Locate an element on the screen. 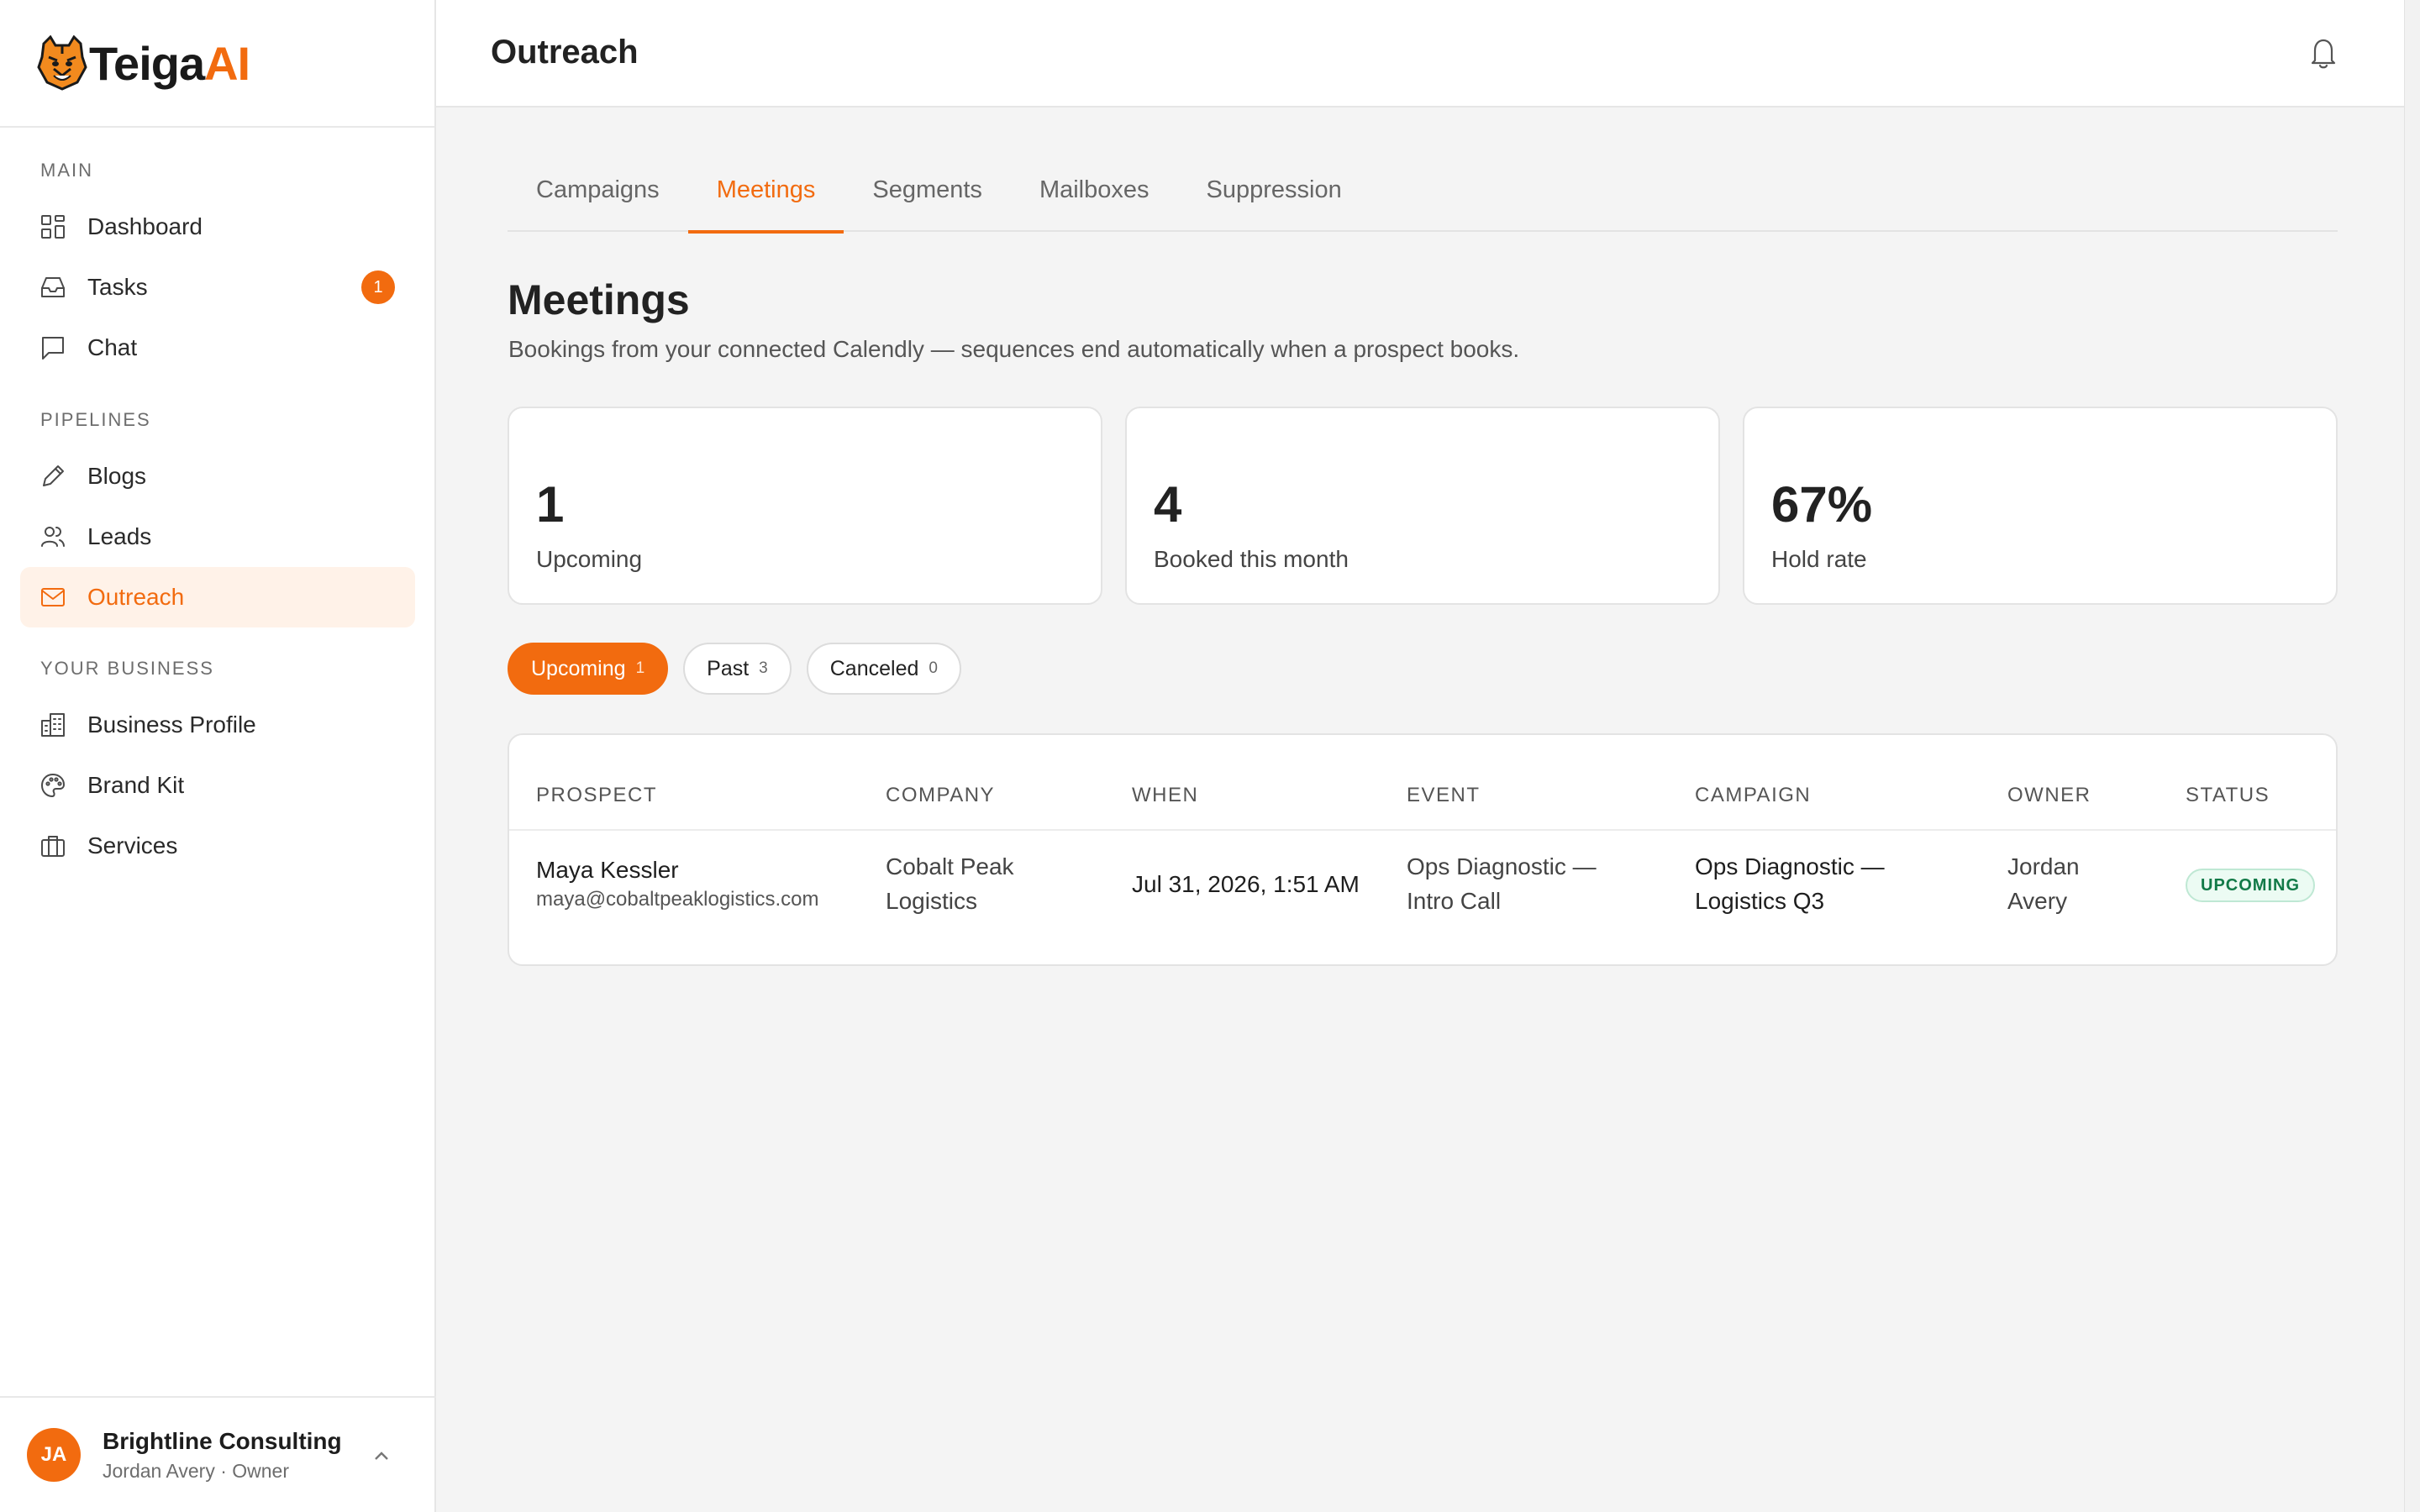  sidebar-item-label: Tasks is located at coordinates (117, 287).